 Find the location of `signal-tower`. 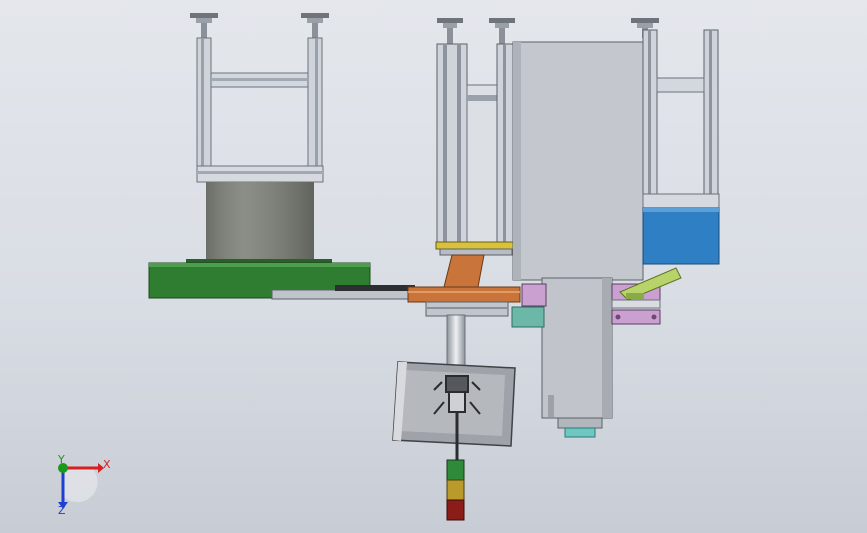

signal-tower is located at coordinates (455, 490).